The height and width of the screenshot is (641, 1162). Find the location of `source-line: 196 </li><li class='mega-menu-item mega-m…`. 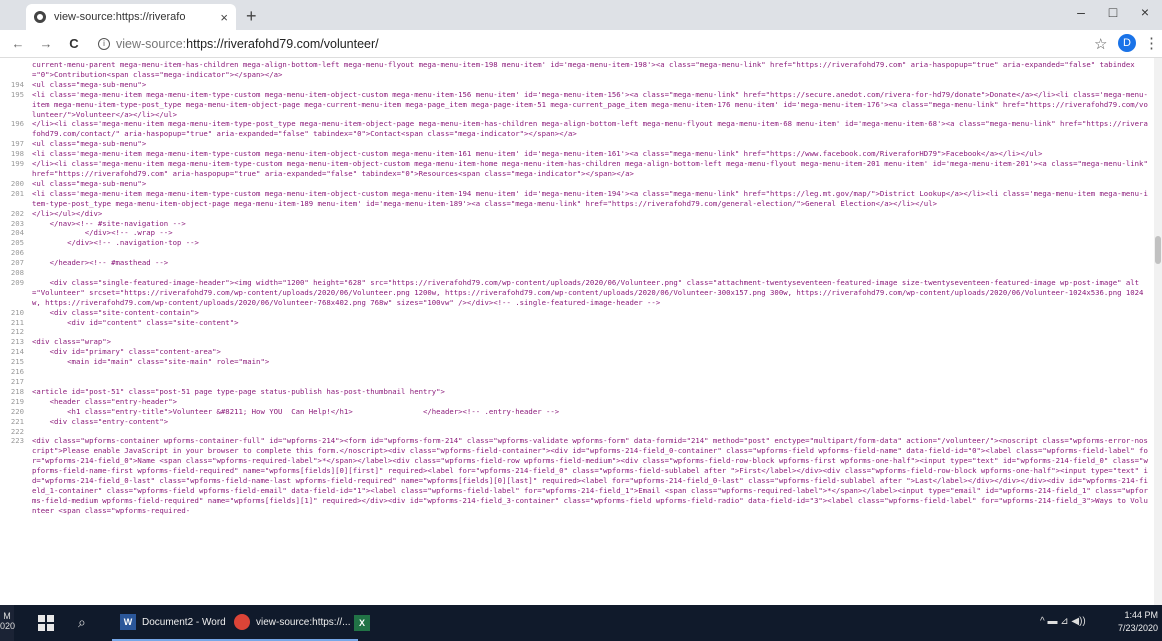

source-line: 196 </li><li class='mega-menu-item mega-m… is located at coordinates (576, 129).